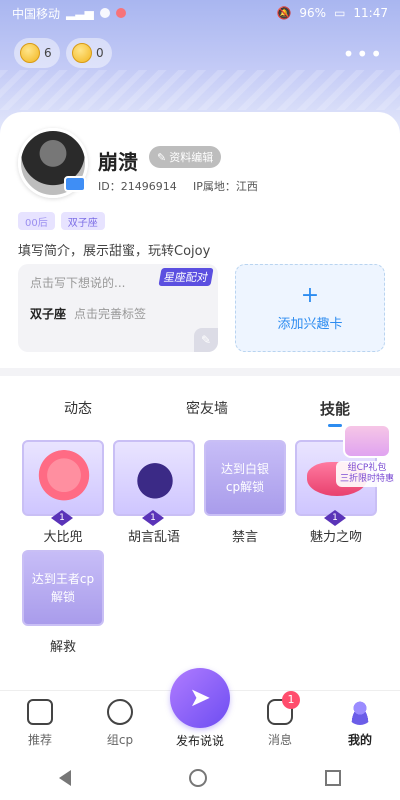  Describe the element at coordinates (280, 723) in the screenshot. I see `nav-messages: 消息` at that location.